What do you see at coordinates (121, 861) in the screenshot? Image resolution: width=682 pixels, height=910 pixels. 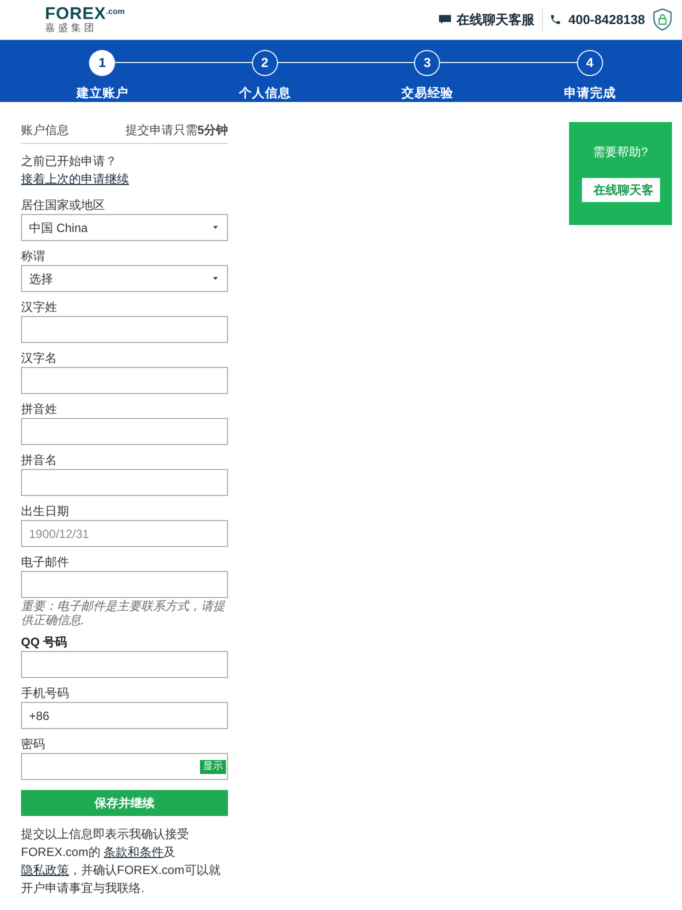 I see `consent-text: 提交以上信息即表示我确认接受FOREX.com的 条款和条件及 隐私政策，并确认FOREX.com可以就开户申请事宜与我联络.` at bounding box center [121, 861].